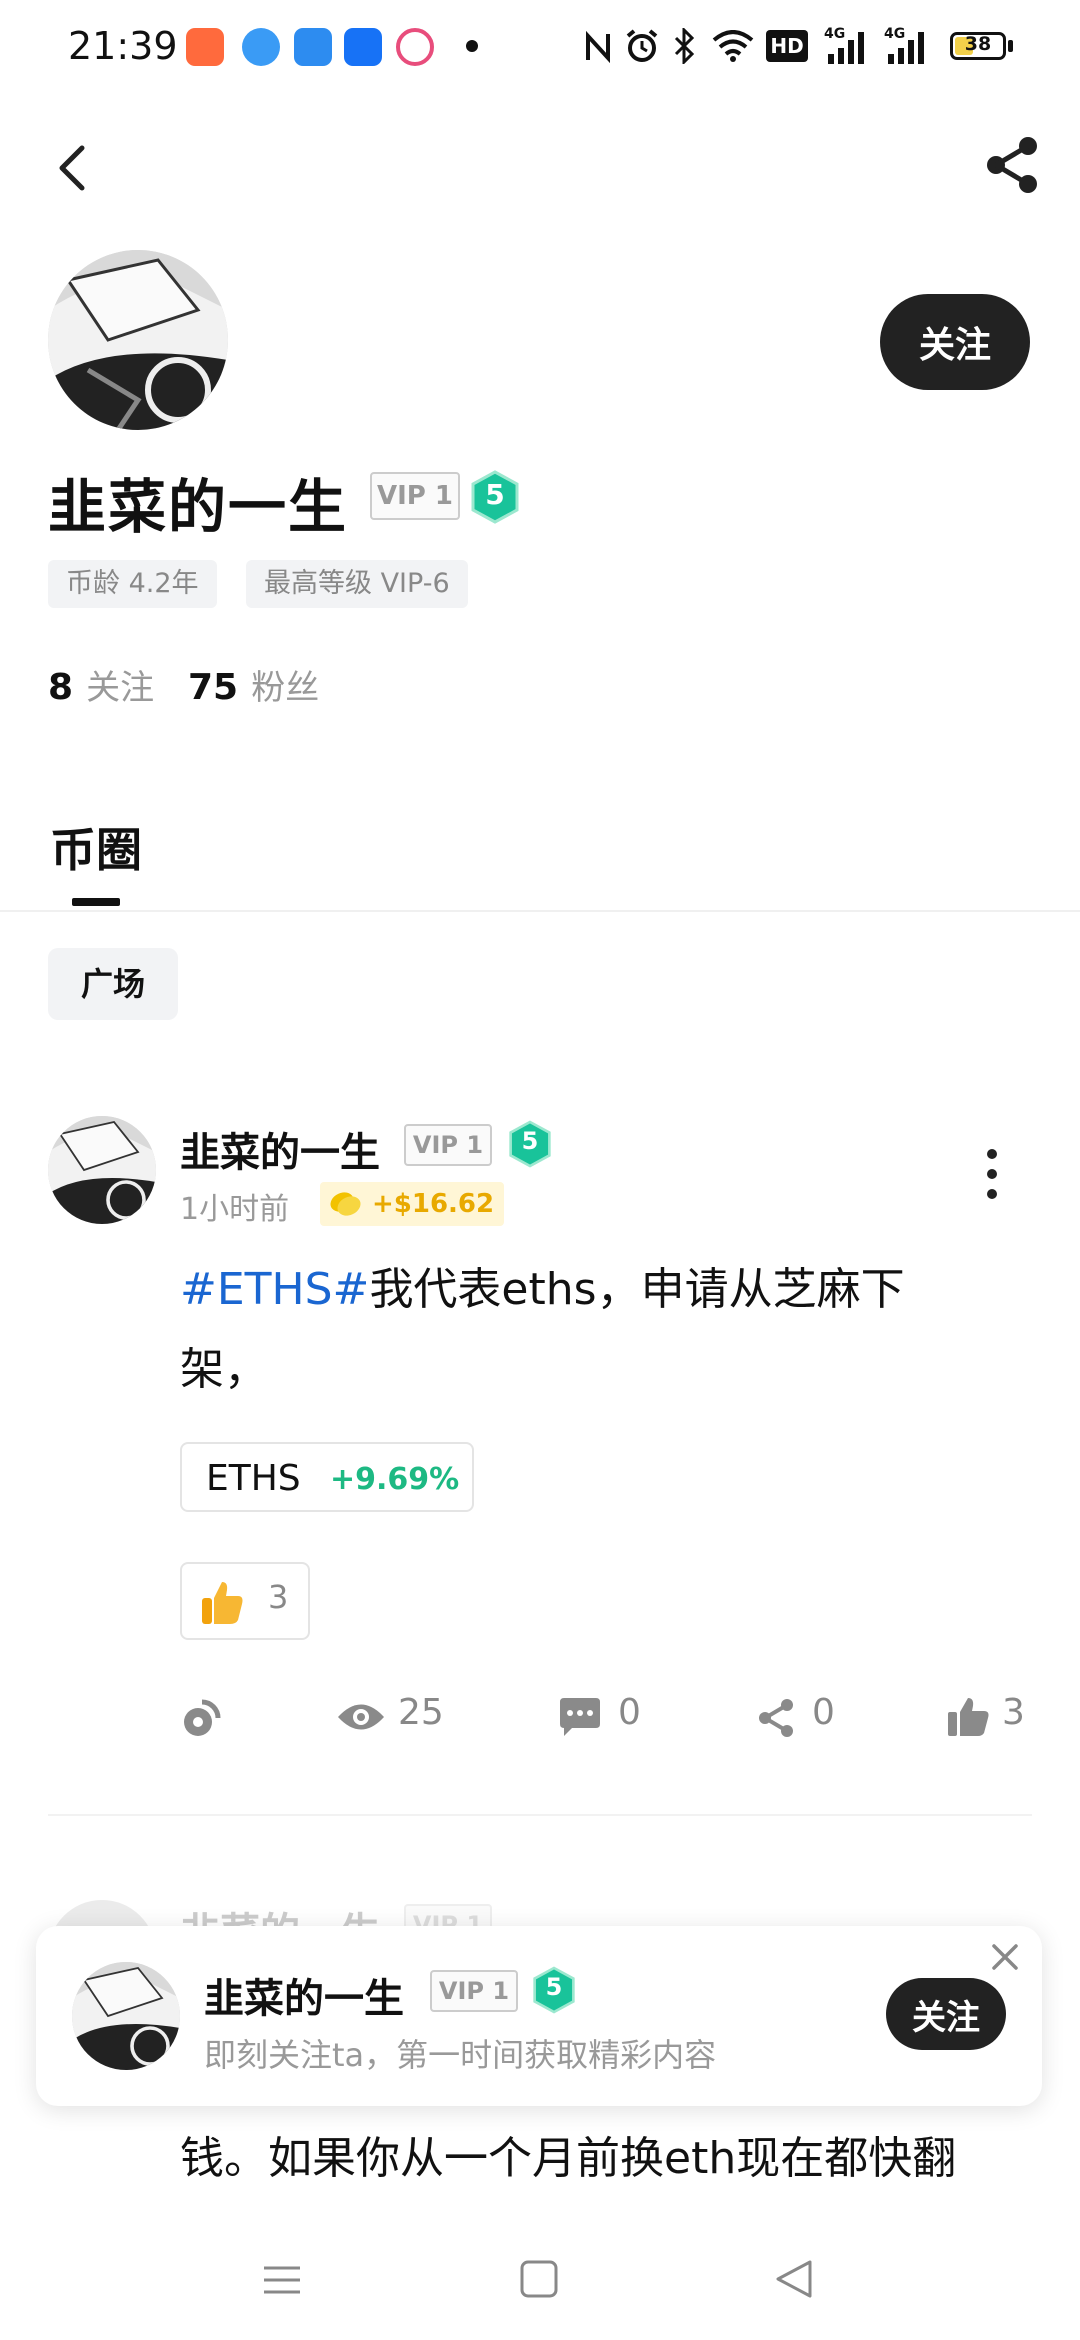  I want to click on coin-tip-icon, so click(345, 1203).